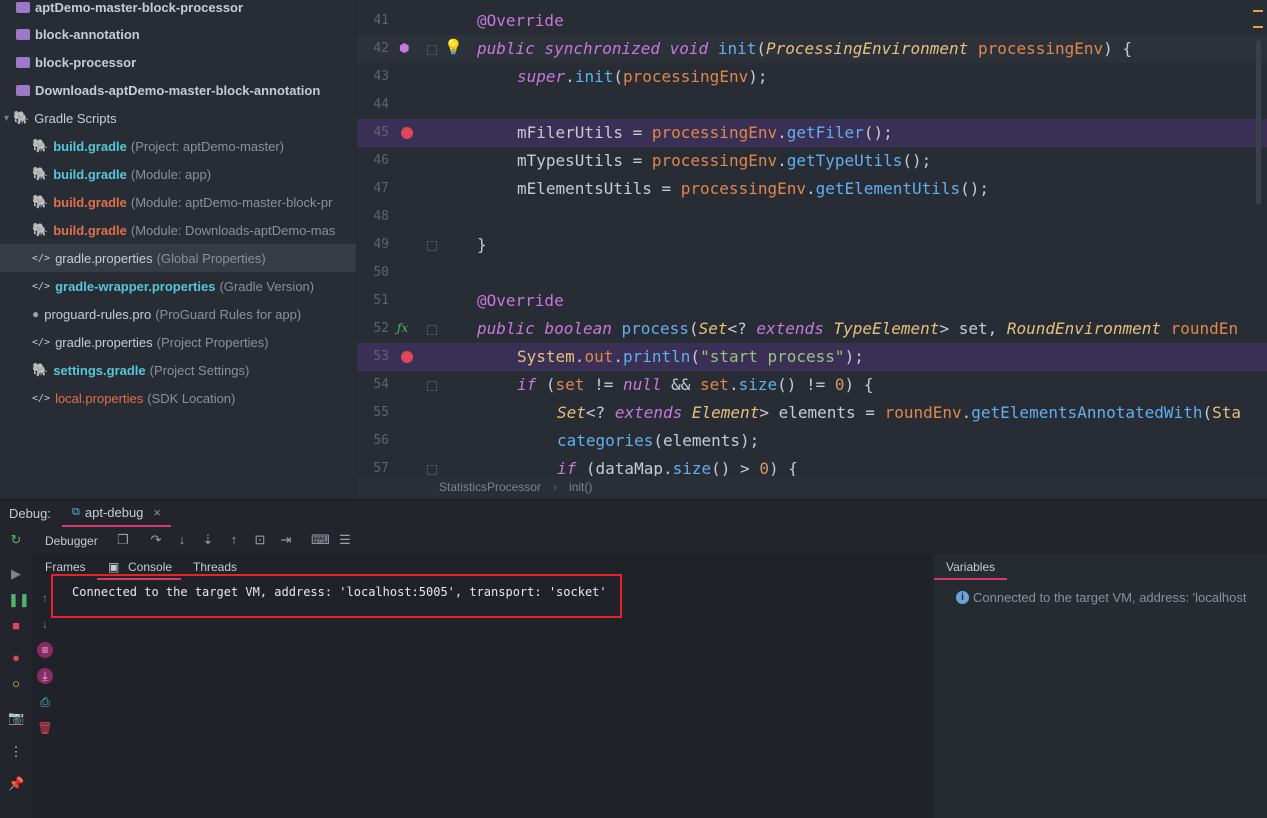  What do you see at coordinates (178, 10) in the screenshot?
I see `tree-item-folder: aptDemo-master-block-processor` at bounding box center [178, 10].